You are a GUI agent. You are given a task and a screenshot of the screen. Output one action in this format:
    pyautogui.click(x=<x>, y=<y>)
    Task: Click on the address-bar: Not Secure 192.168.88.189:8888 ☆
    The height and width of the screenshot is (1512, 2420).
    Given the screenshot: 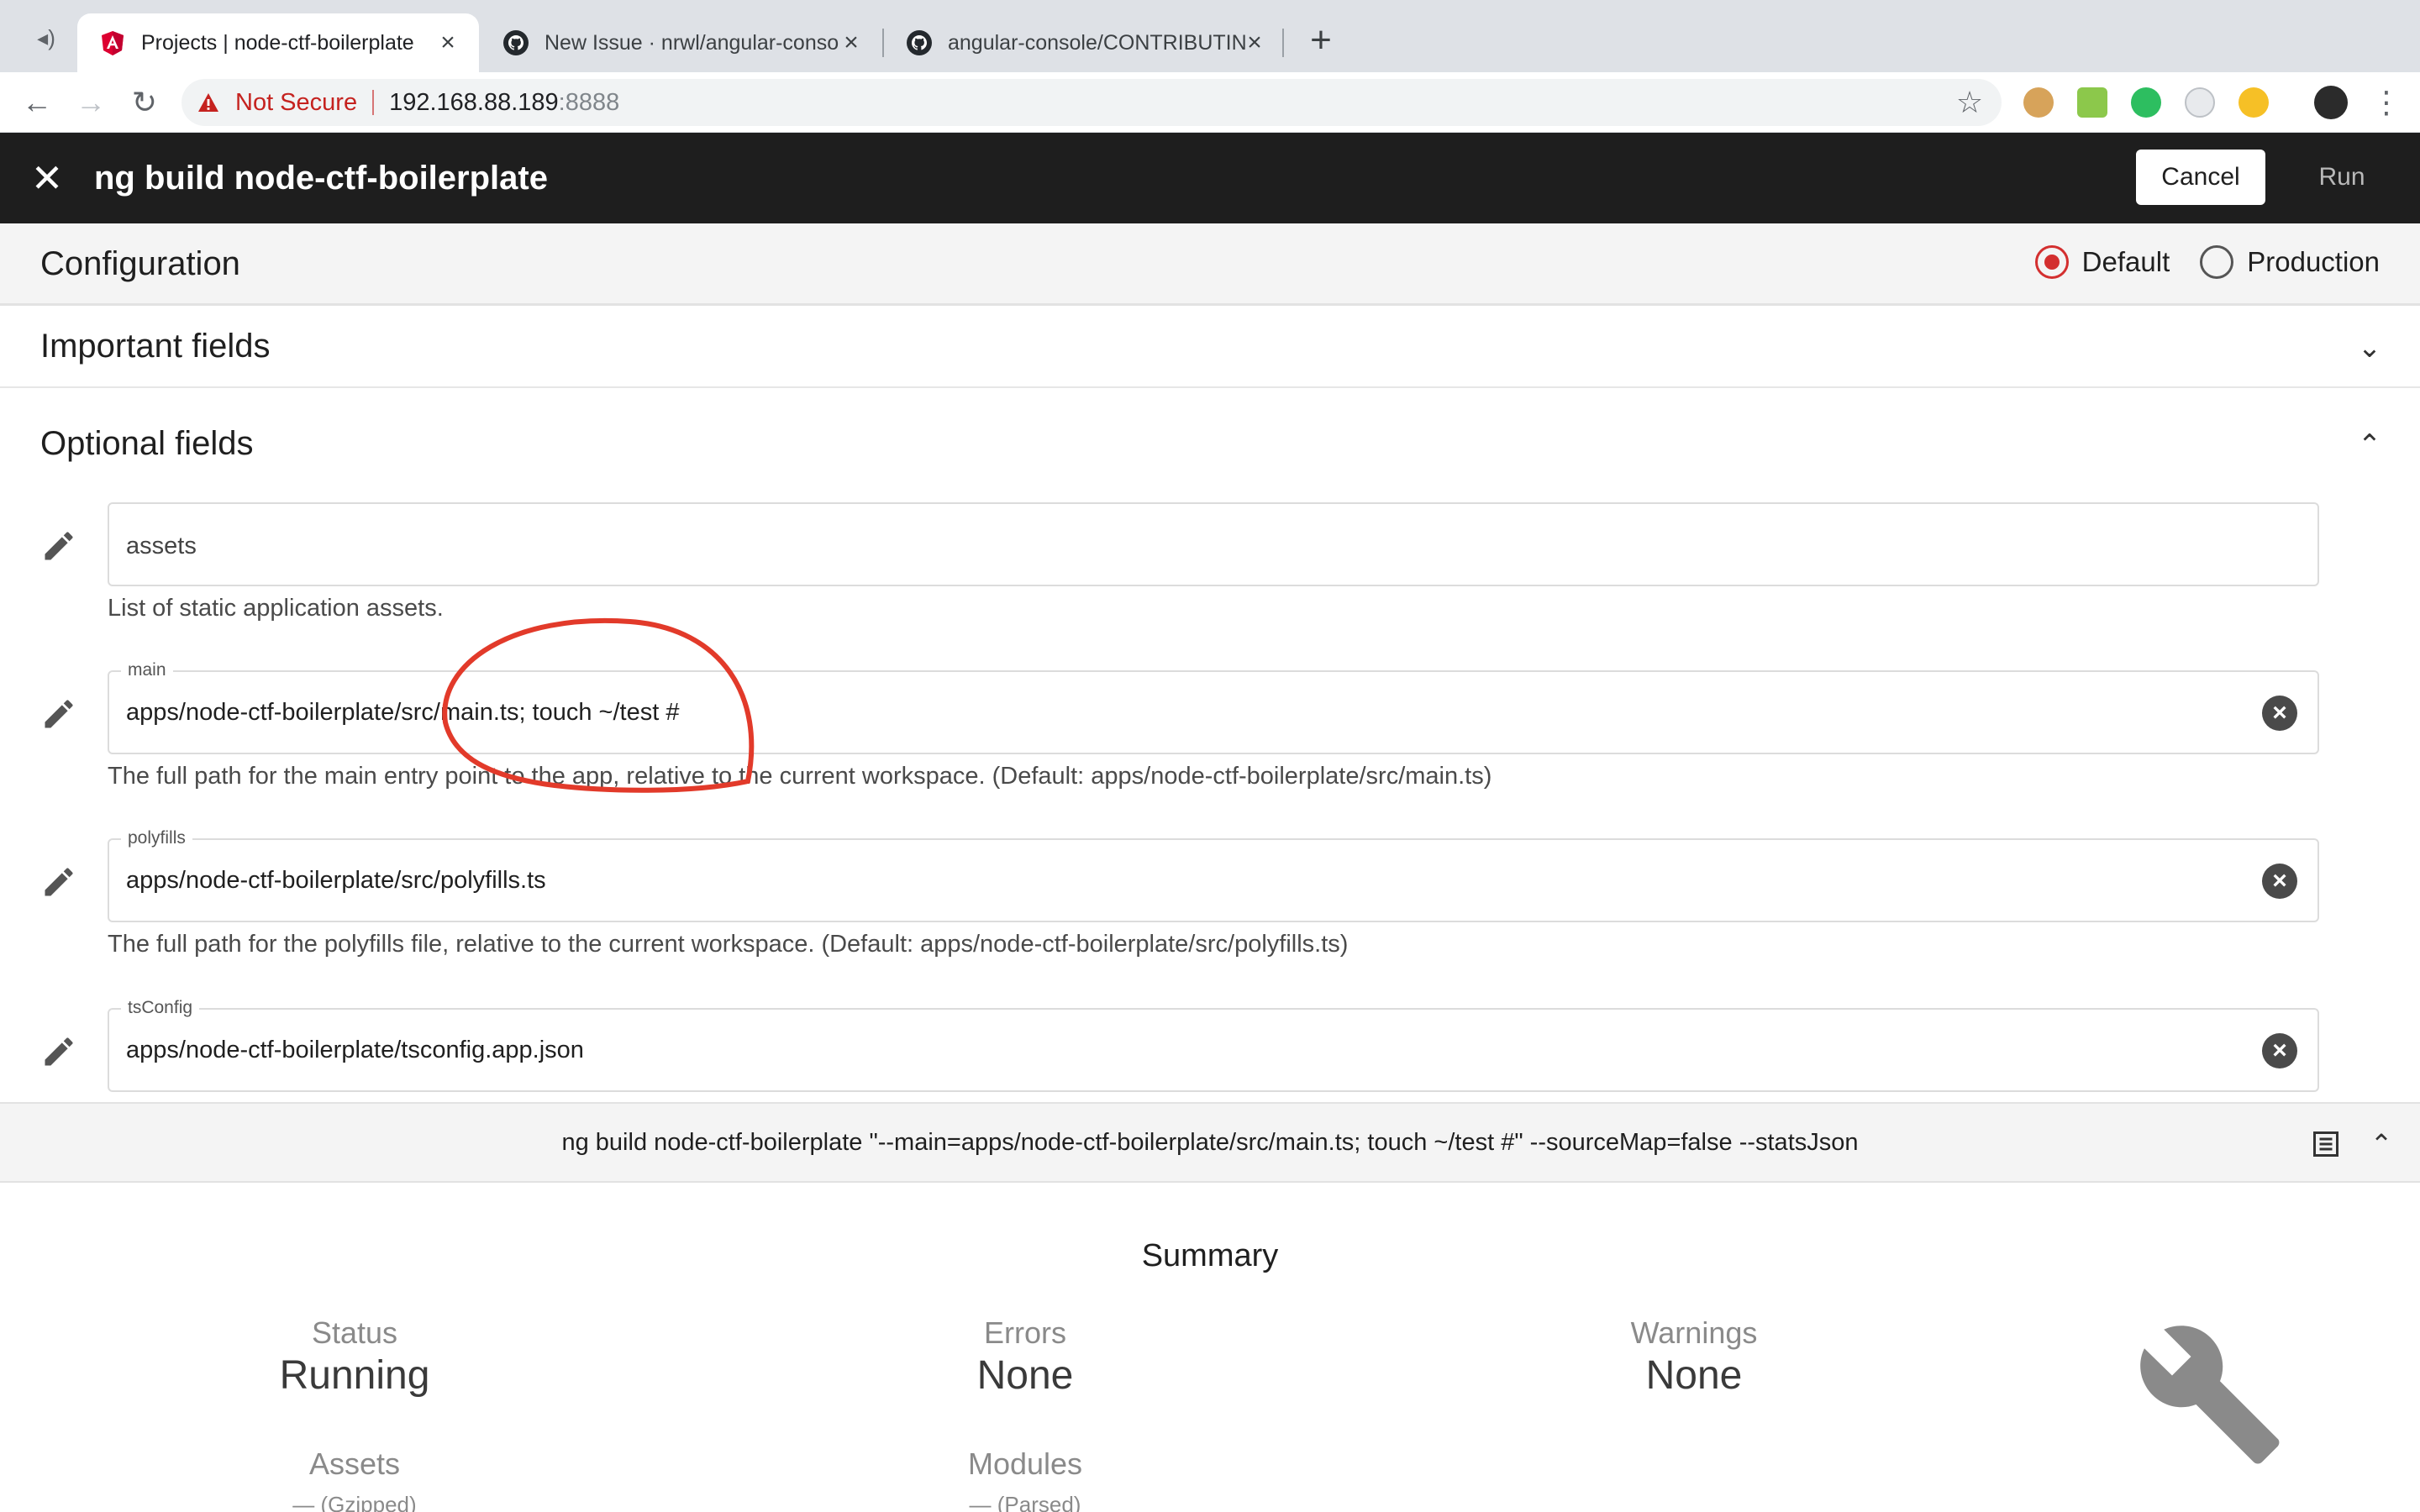 What is the action you would take?
    pyautogui.click(x=1092, y=102)
    